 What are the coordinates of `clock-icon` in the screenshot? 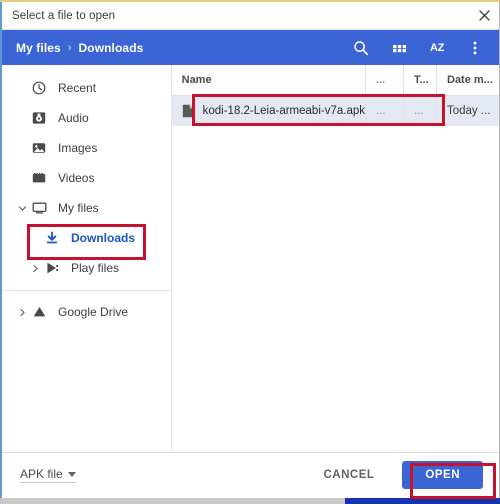 It's located at (39, 88).